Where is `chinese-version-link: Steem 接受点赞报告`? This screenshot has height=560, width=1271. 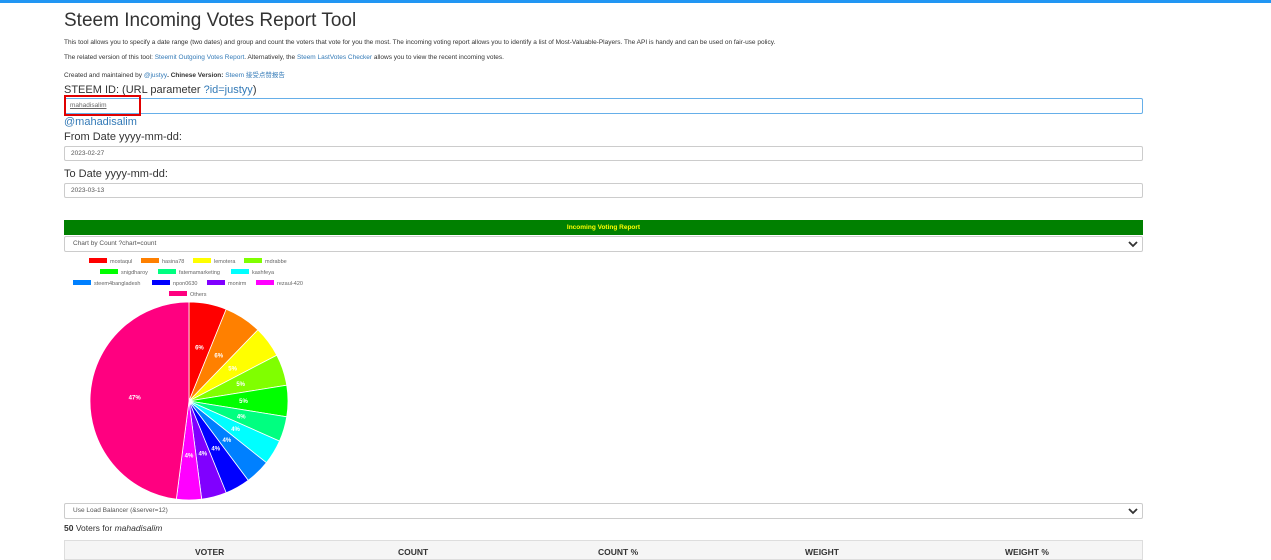
chinese-version-link: Steem 接受点赞报告 is located at coordinates (255, 75).